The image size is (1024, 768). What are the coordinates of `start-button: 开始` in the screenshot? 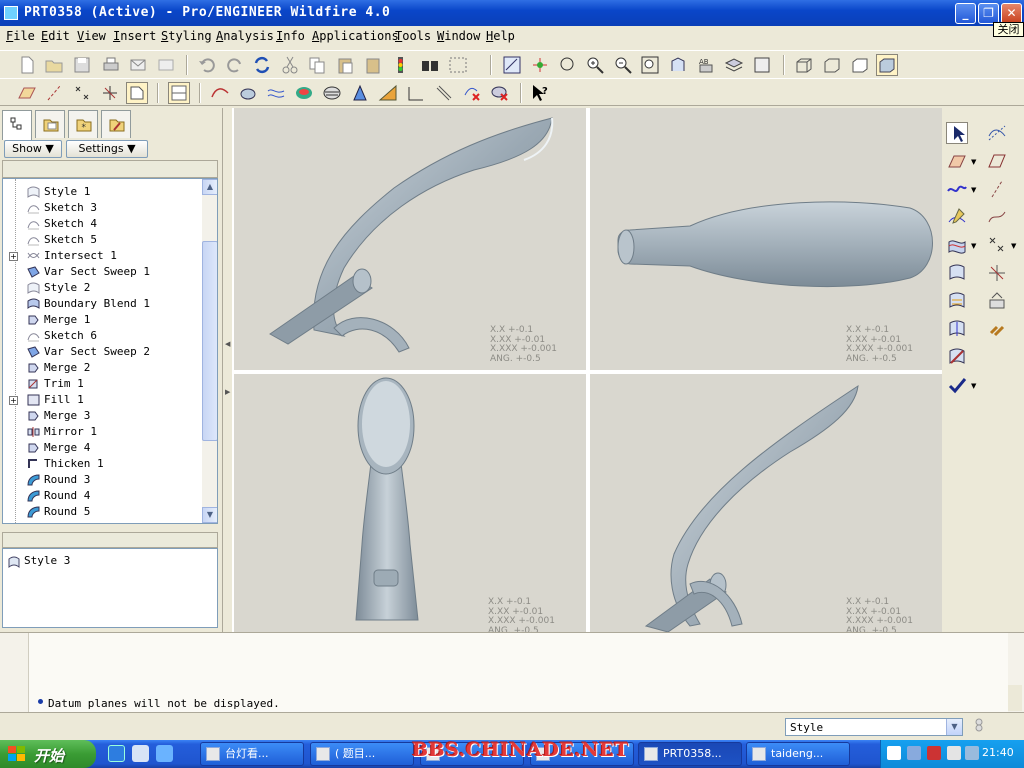 It's located at (48, 754).